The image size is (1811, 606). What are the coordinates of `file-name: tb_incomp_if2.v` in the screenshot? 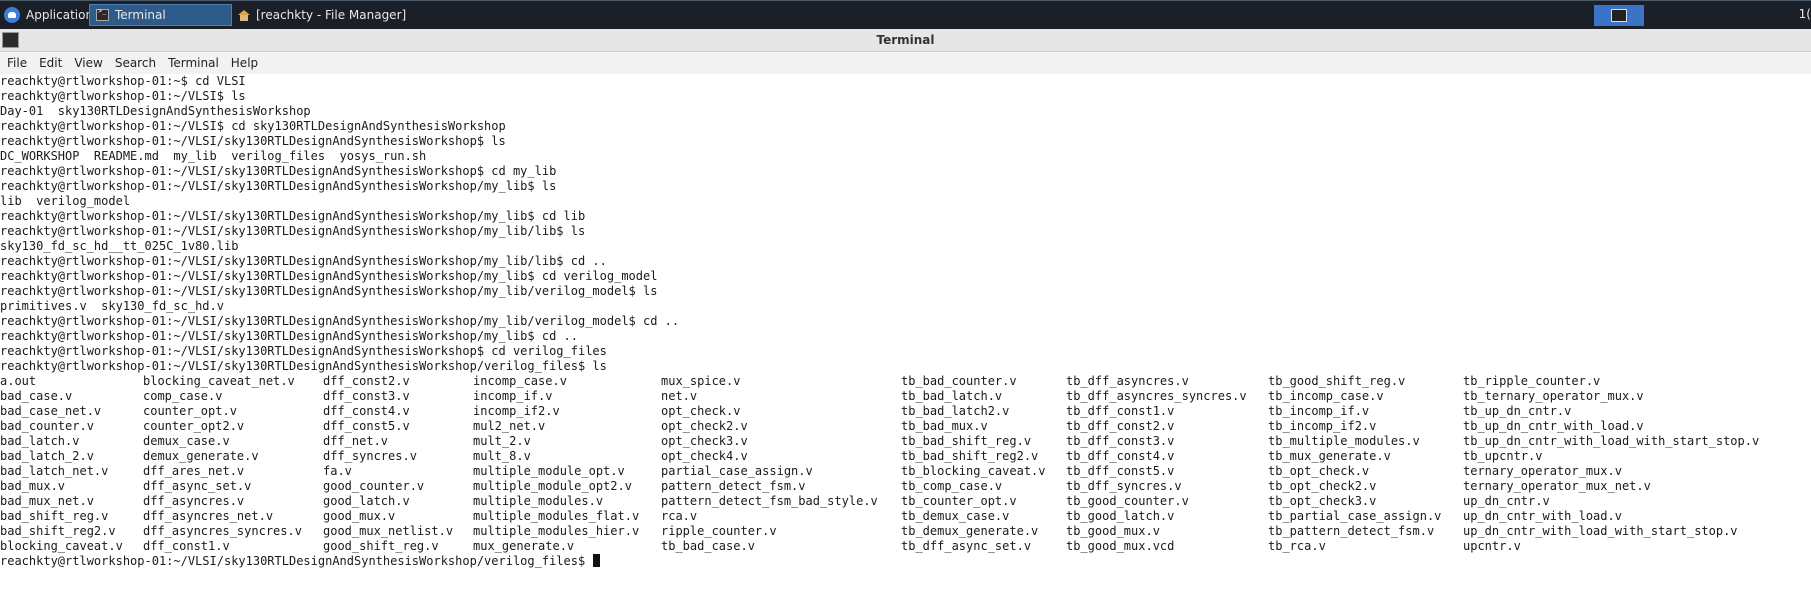 It's located at (1322, 426).